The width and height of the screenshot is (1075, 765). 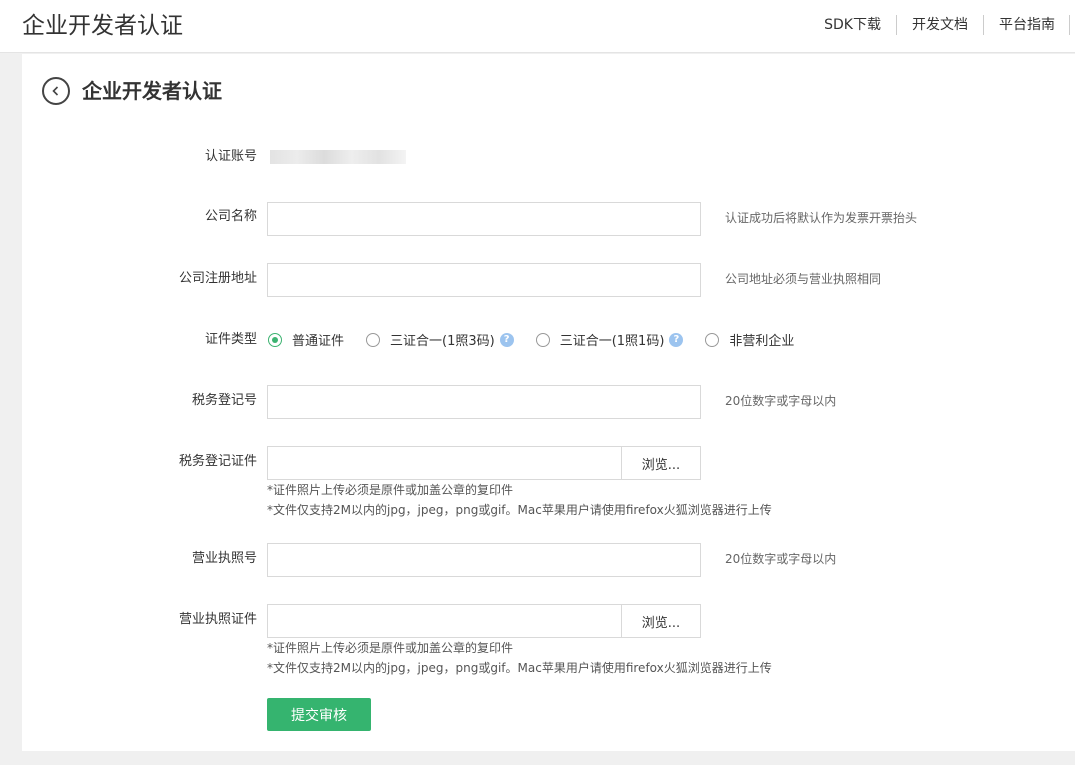 I want to click on site-title: 企业开发者认证, so click(x=102, y=26).